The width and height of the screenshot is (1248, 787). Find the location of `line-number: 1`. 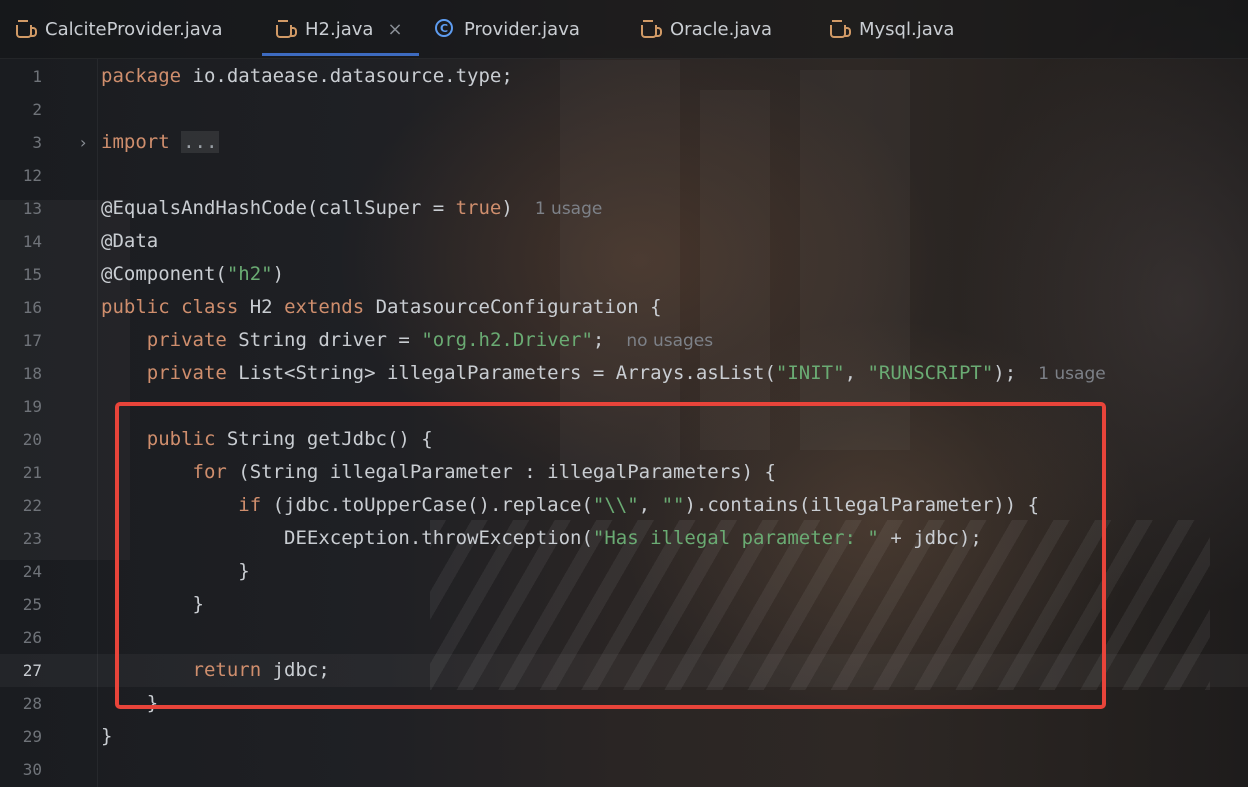

line-number: 1 is located at coordinates (37, 76).